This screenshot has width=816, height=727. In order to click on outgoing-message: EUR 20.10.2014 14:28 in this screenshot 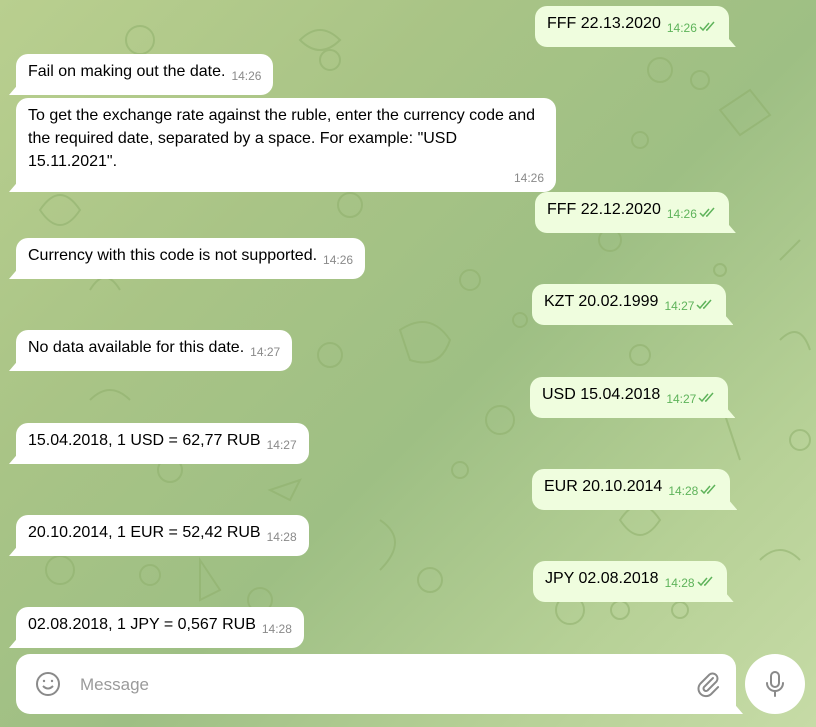, I will do `click(631, 489)`.